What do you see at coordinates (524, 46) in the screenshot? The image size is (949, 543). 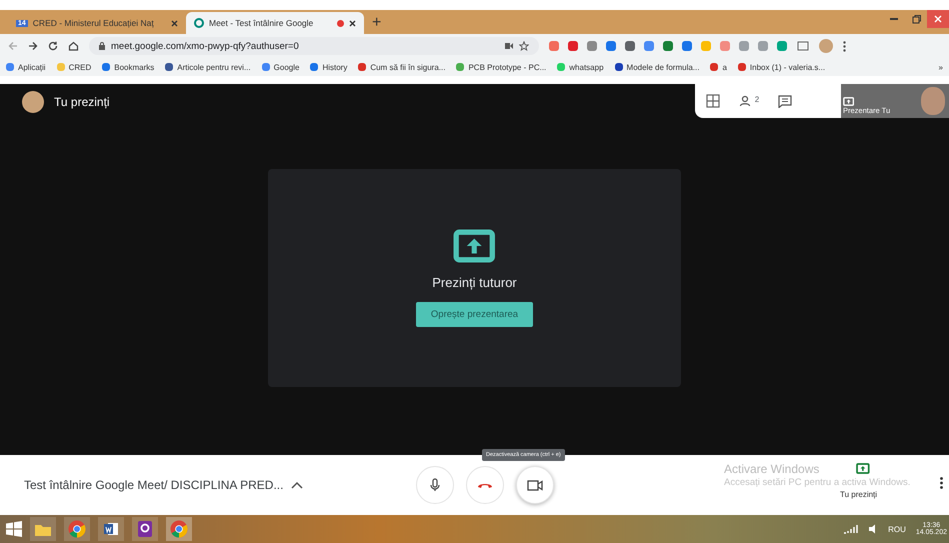 I see `star-icon` at bounding box center [524, 46].